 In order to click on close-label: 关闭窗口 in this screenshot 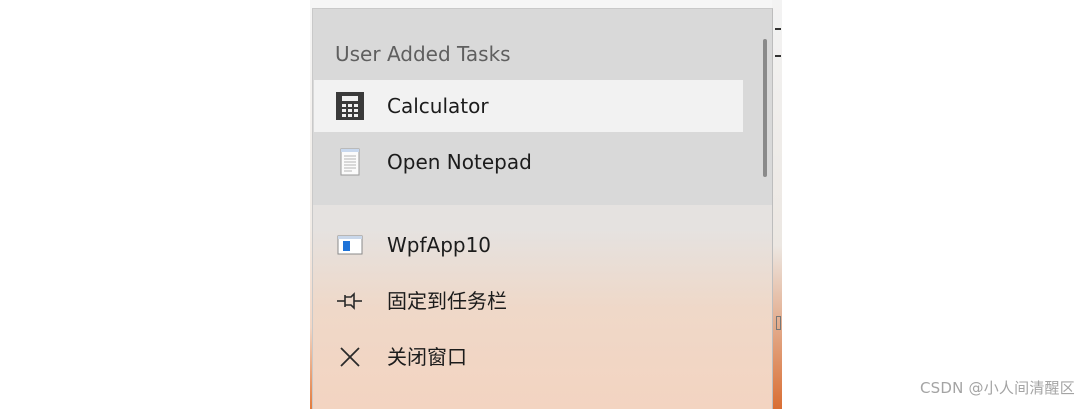, I will do `click(427, 357)`.